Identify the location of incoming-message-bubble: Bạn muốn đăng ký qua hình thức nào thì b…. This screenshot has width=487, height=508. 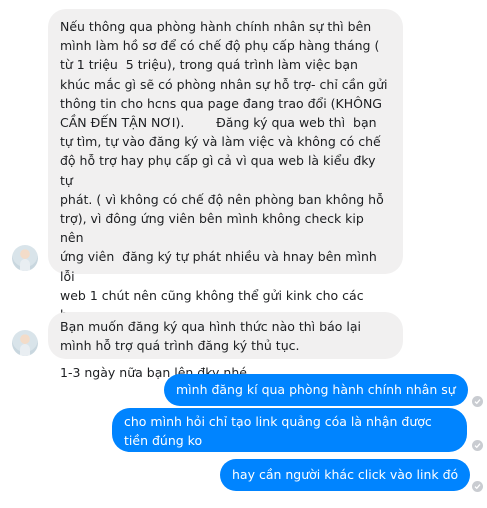
(225, 335).